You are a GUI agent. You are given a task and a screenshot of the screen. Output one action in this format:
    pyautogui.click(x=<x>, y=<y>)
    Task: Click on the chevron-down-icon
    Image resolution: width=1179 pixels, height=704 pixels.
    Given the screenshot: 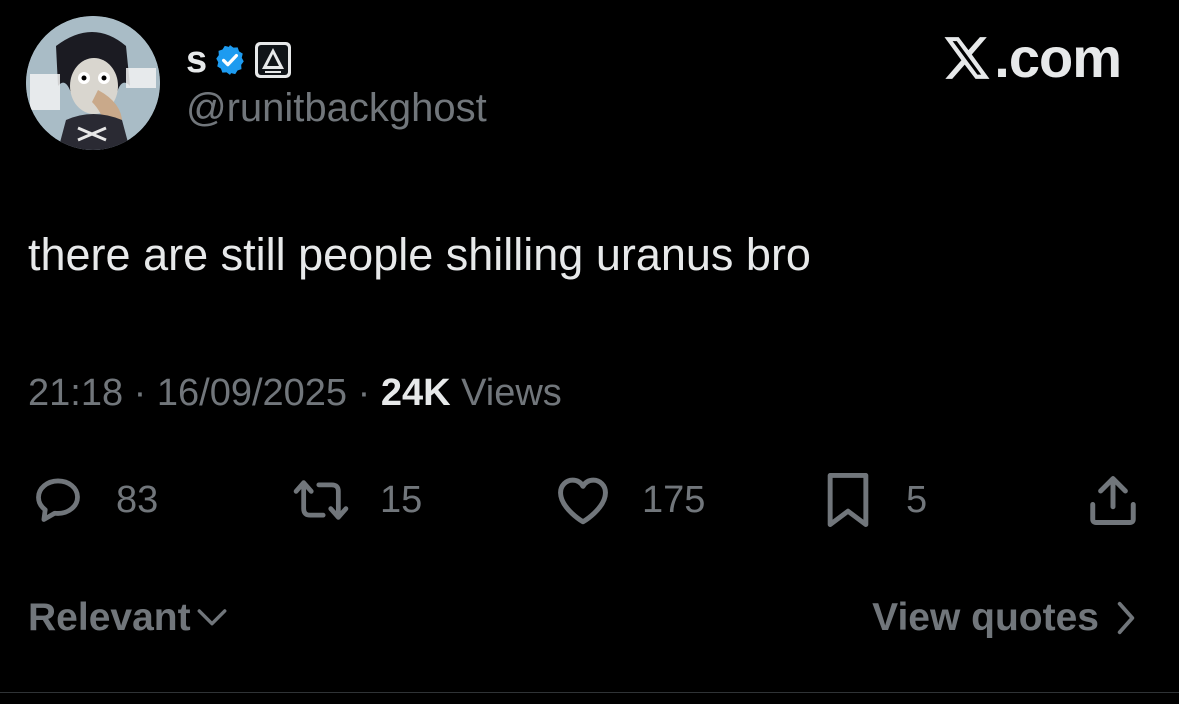 What is the action you would take?
    pyautogui.click(x=212, y=617)
    